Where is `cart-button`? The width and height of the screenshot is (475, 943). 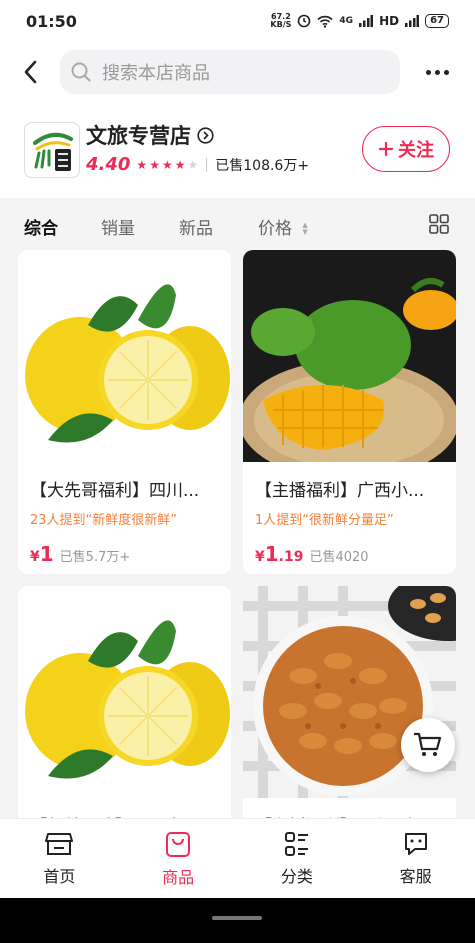
cart-button is located at coordinates (428, 745).